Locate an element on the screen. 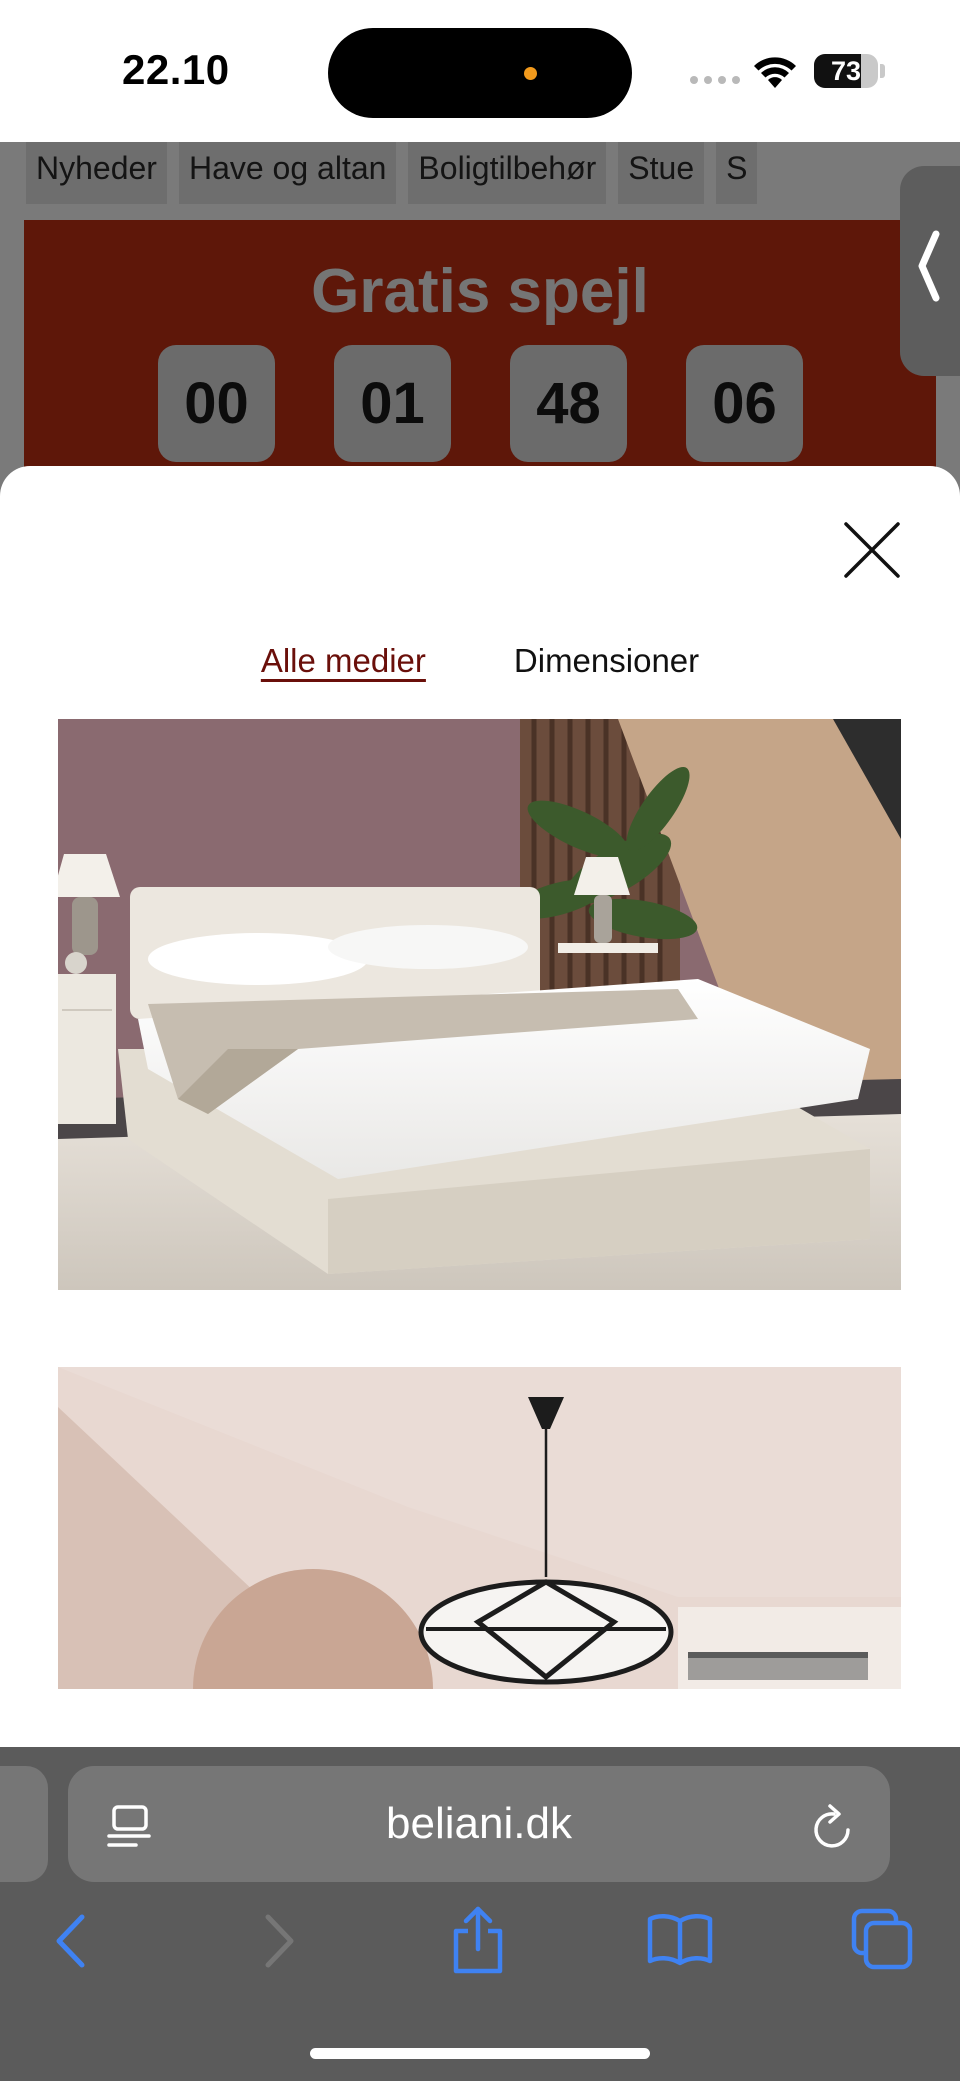 The image size is (960, 2081). countdown-minutes: 48 is located at coordinates (568, 403).